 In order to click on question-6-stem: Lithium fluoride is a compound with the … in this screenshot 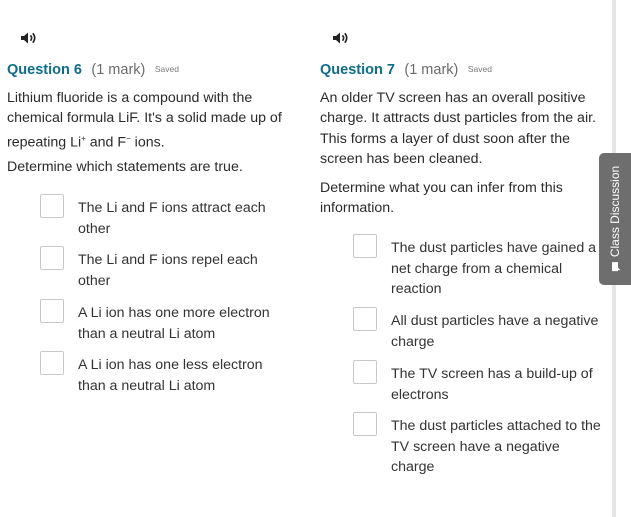, I will do `click(144, 120)`.